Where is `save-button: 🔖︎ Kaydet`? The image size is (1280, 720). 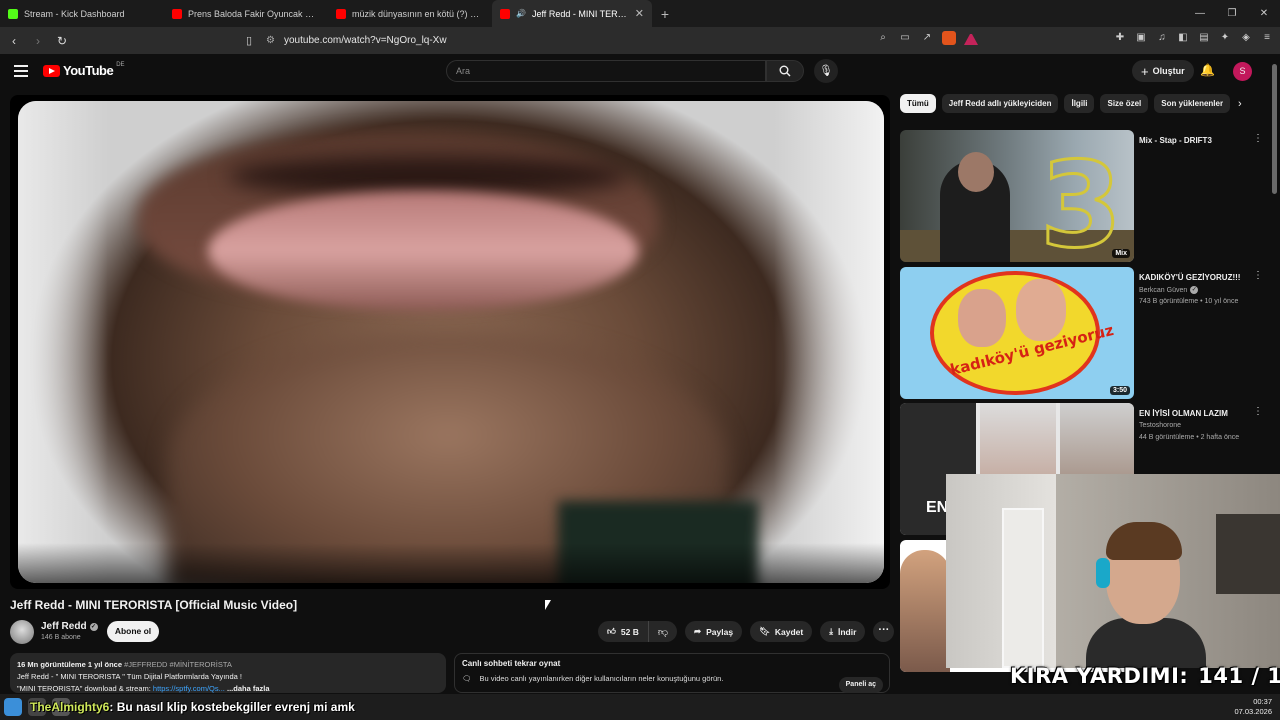
save-button: 🔖︎ Kaydet is located at coordinates (781, 631).